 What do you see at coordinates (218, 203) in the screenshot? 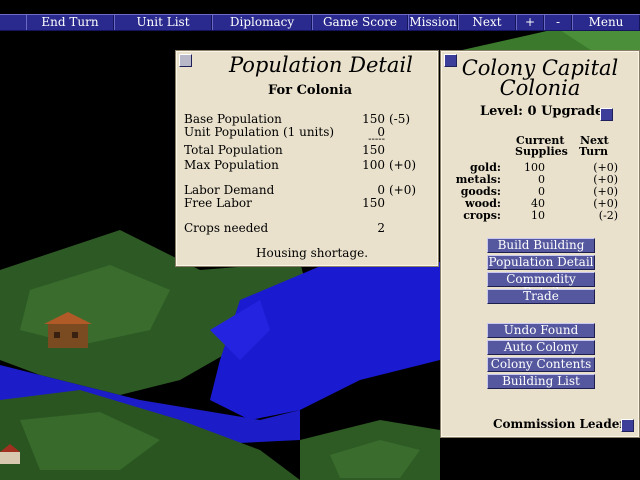
I see `pop-row-label: Free Labor` at bounding box center [218, 203].